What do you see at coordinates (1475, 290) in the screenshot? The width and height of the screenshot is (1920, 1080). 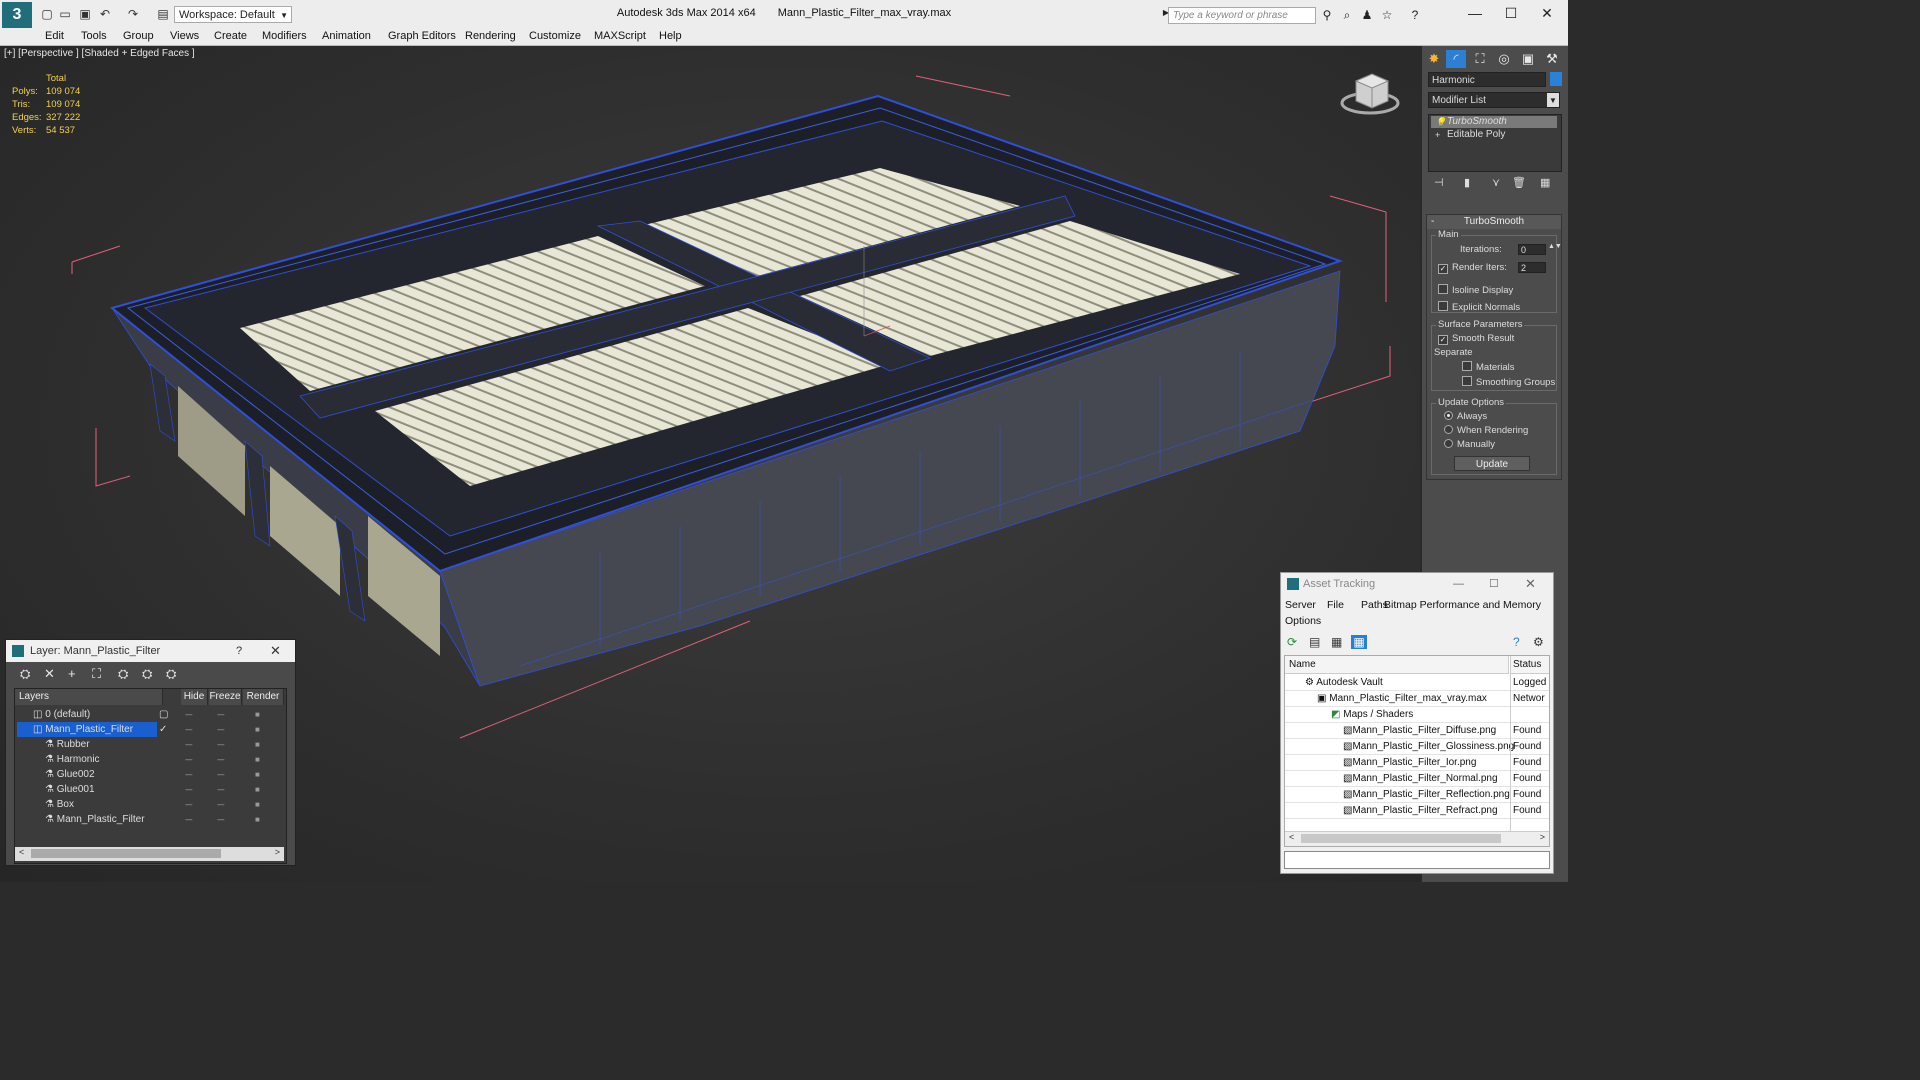 I see `isoline-display-checkbox: Isoline Display` at bounding box center [1475, 290].